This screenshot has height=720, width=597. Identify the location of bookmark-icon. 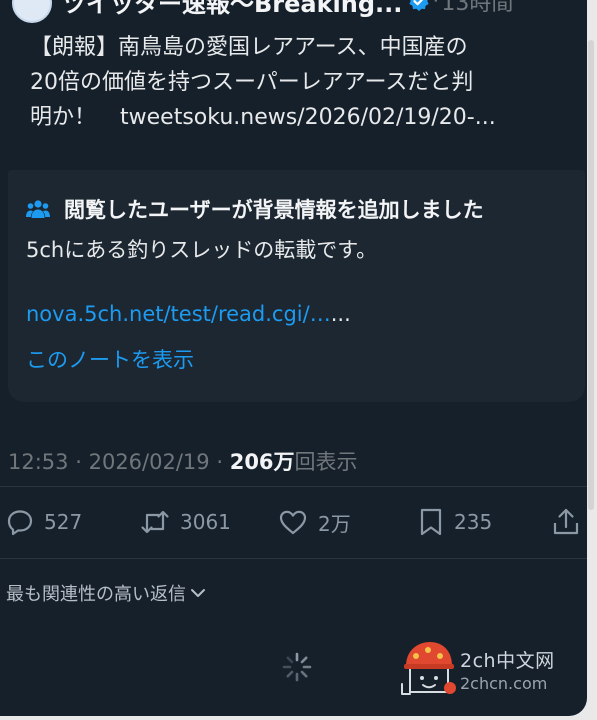
(431, 522).